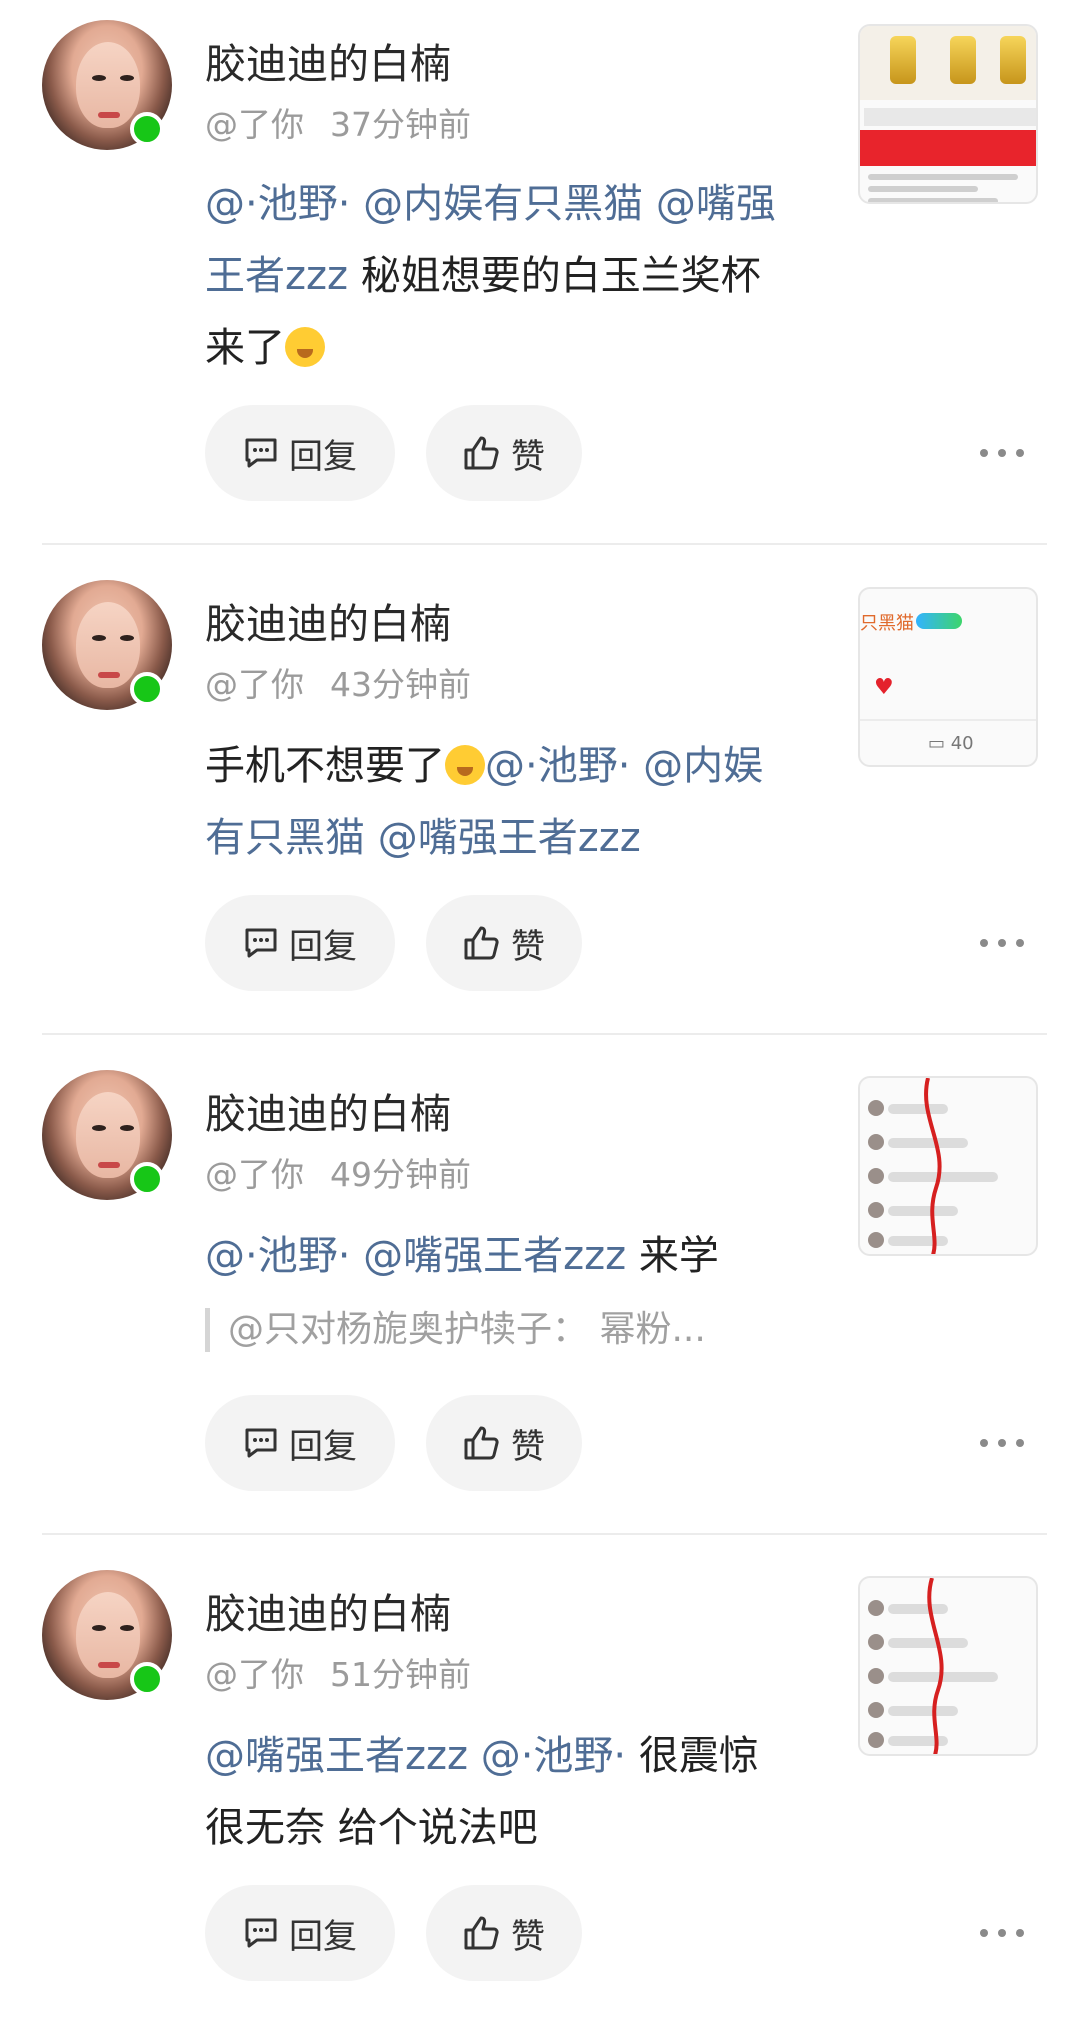  Describe the element at coordinates (305, 347) in the screenshot. I see `scream-emoji-icon` at that location.